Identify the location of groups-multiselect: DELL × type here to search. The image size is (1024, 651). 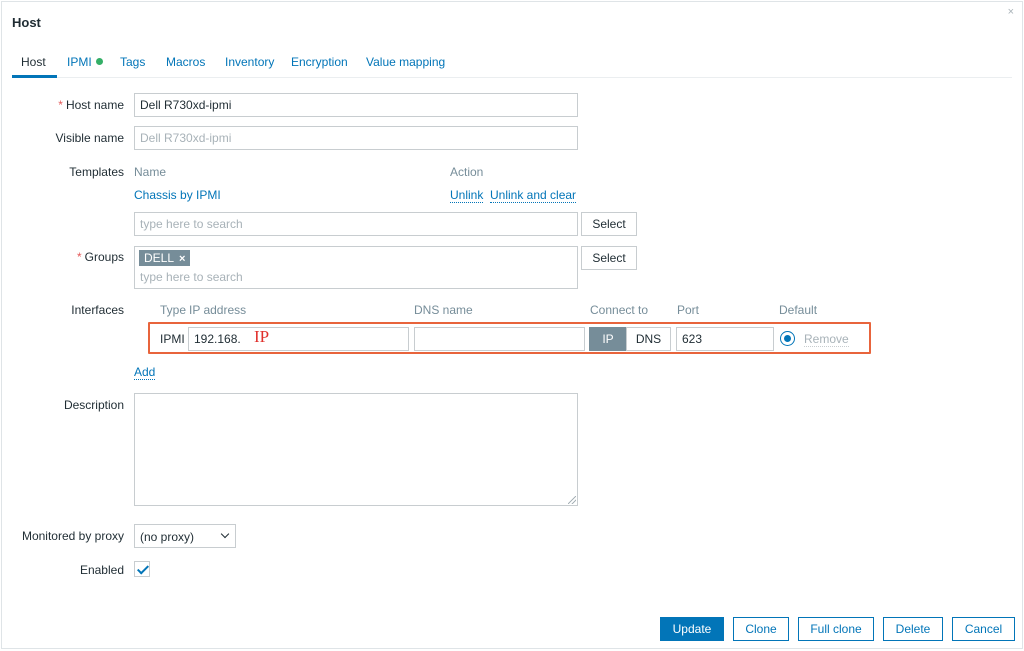
(356, 267).